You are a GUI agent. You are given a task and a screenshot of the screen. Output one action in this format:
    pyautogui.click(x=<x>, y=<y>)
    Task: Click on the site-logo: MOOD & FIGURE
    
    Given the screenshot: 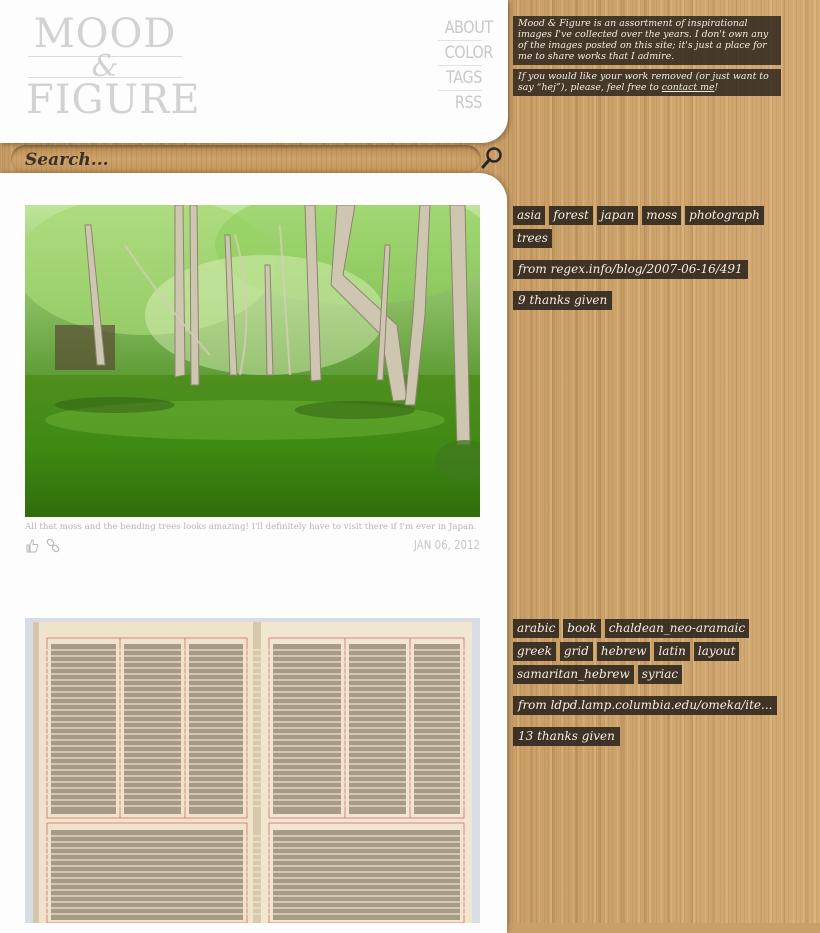 What is the action you would take?
    pyautogui.click(x=113, y=67)
    